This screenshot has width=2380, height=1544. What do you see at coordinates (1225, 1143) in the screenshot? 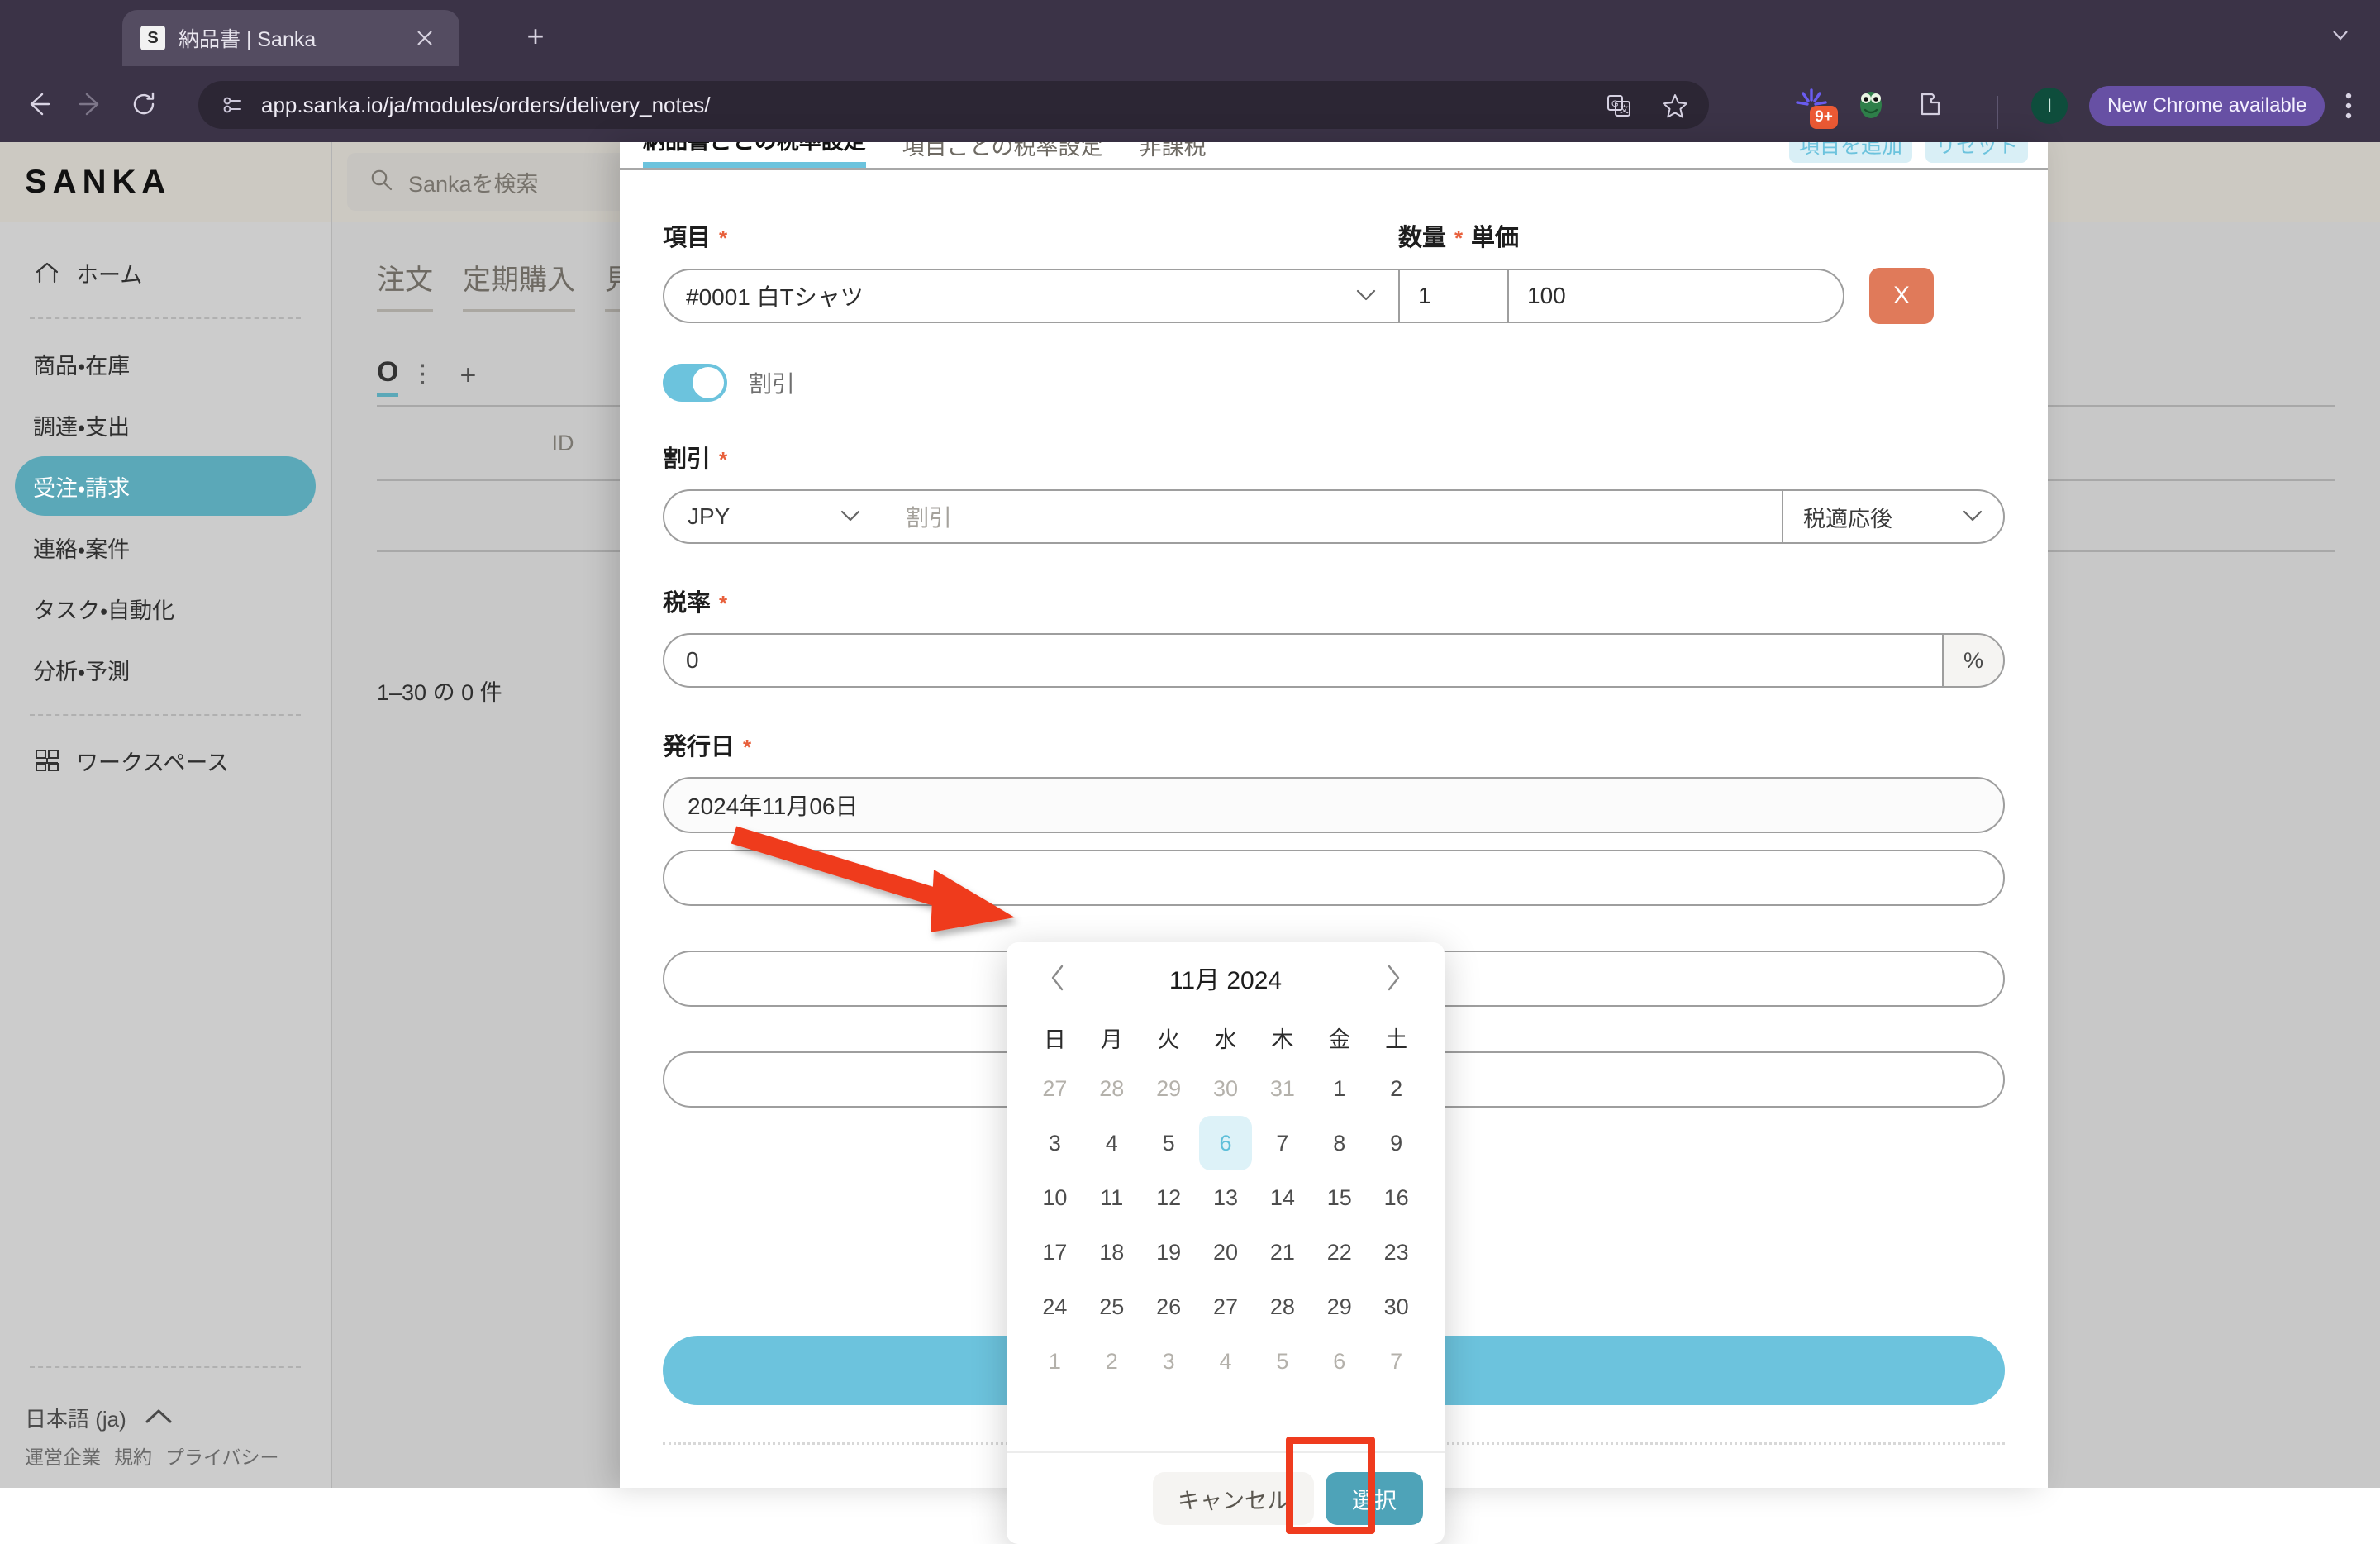
I see `day-cell-selected: 6` at bounding box center [1225, 1143].